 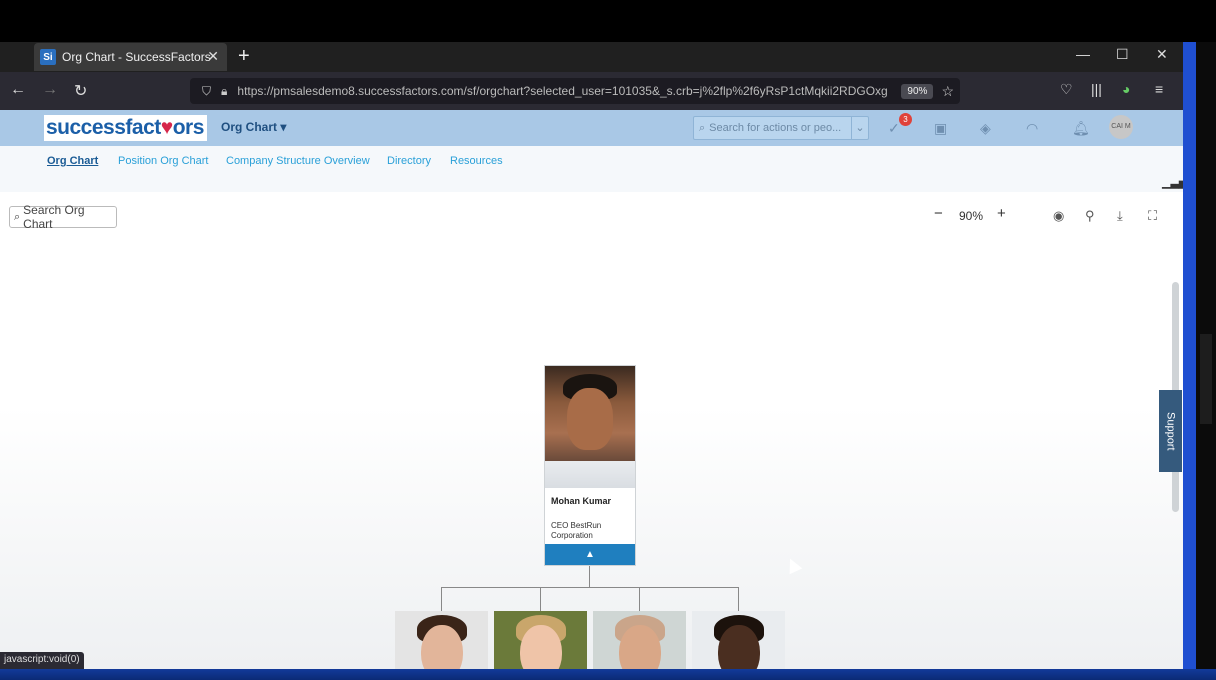 I want to click on menu-icon: ≡, so click(x=1159, y=89).